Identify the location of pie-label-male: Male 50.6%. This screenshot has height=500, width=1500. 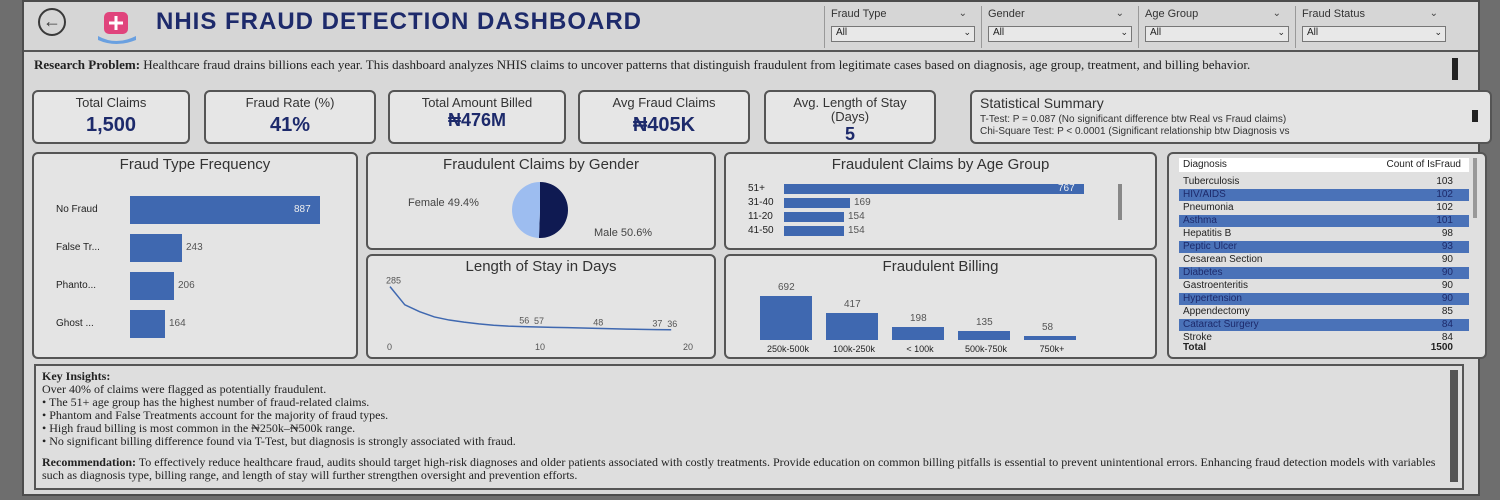
(623, 233).